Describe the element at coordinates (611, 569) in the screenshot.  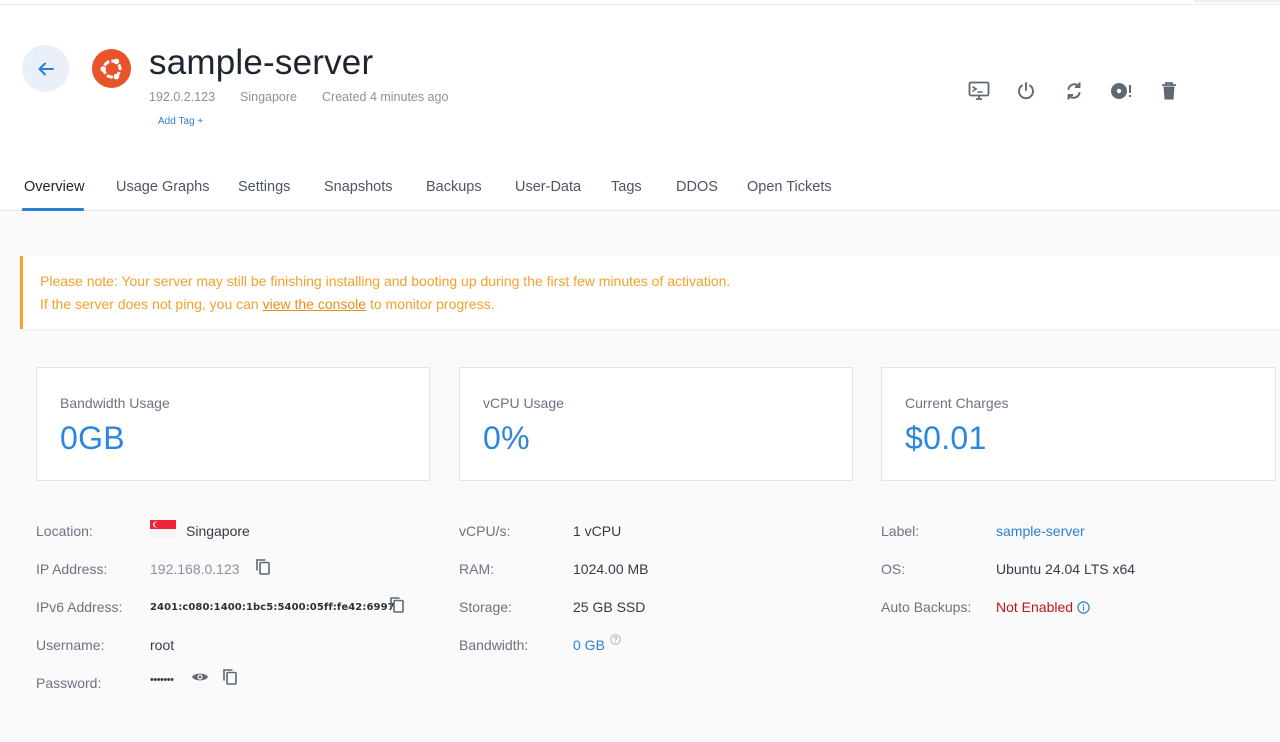
I see `ram-value: 1024.00 MB` at that location.